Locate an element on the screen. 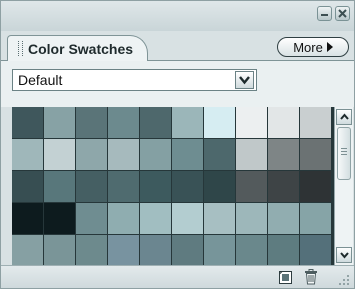 The width and height of the screenshot is (355, 289). scroll-down-icon is located at coordinates (344, 255).